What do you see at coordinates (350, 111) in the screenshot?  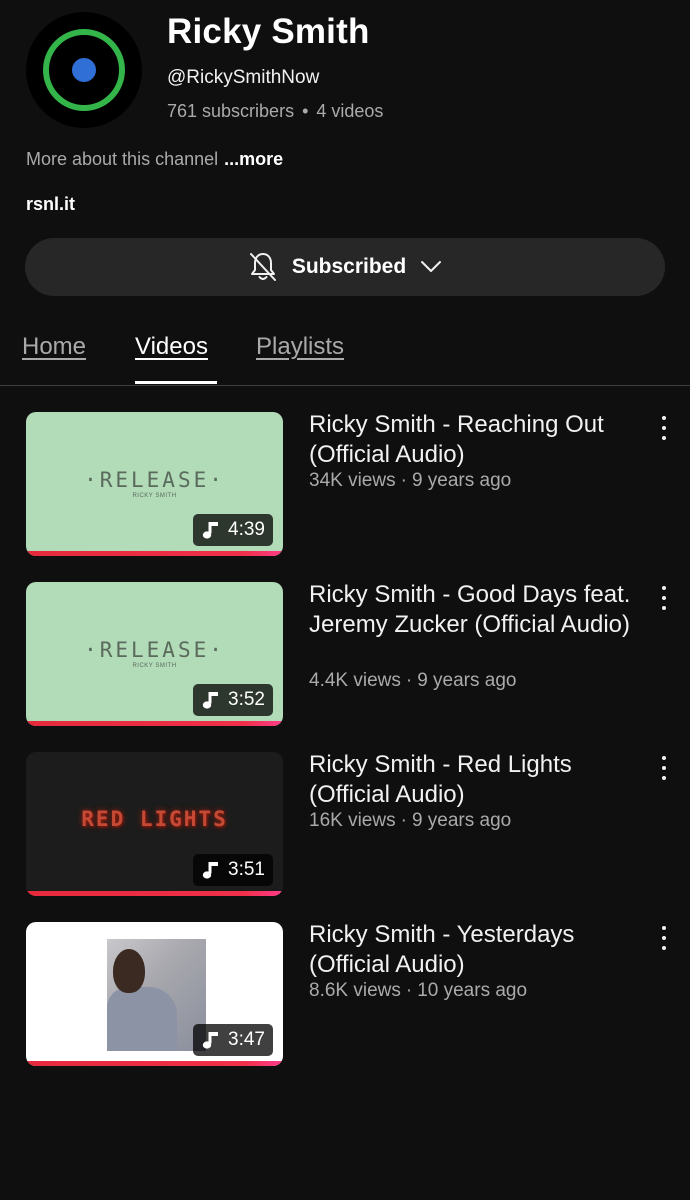 I see `video-count: 4 videos` at bounding box center [350, 111].